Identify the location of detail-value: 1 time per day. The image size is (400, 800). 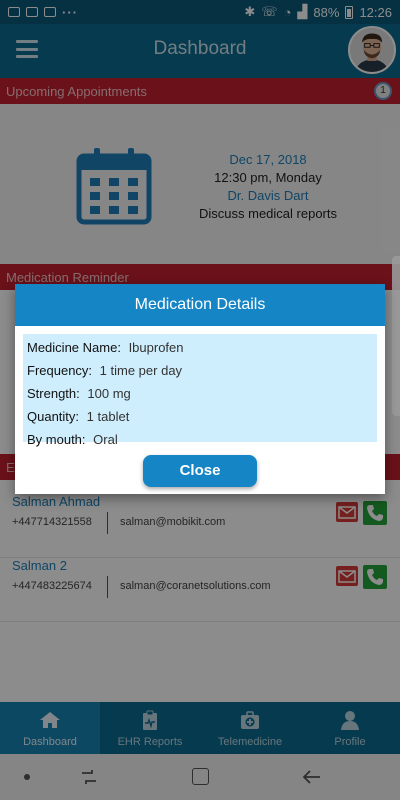
(141, 370).